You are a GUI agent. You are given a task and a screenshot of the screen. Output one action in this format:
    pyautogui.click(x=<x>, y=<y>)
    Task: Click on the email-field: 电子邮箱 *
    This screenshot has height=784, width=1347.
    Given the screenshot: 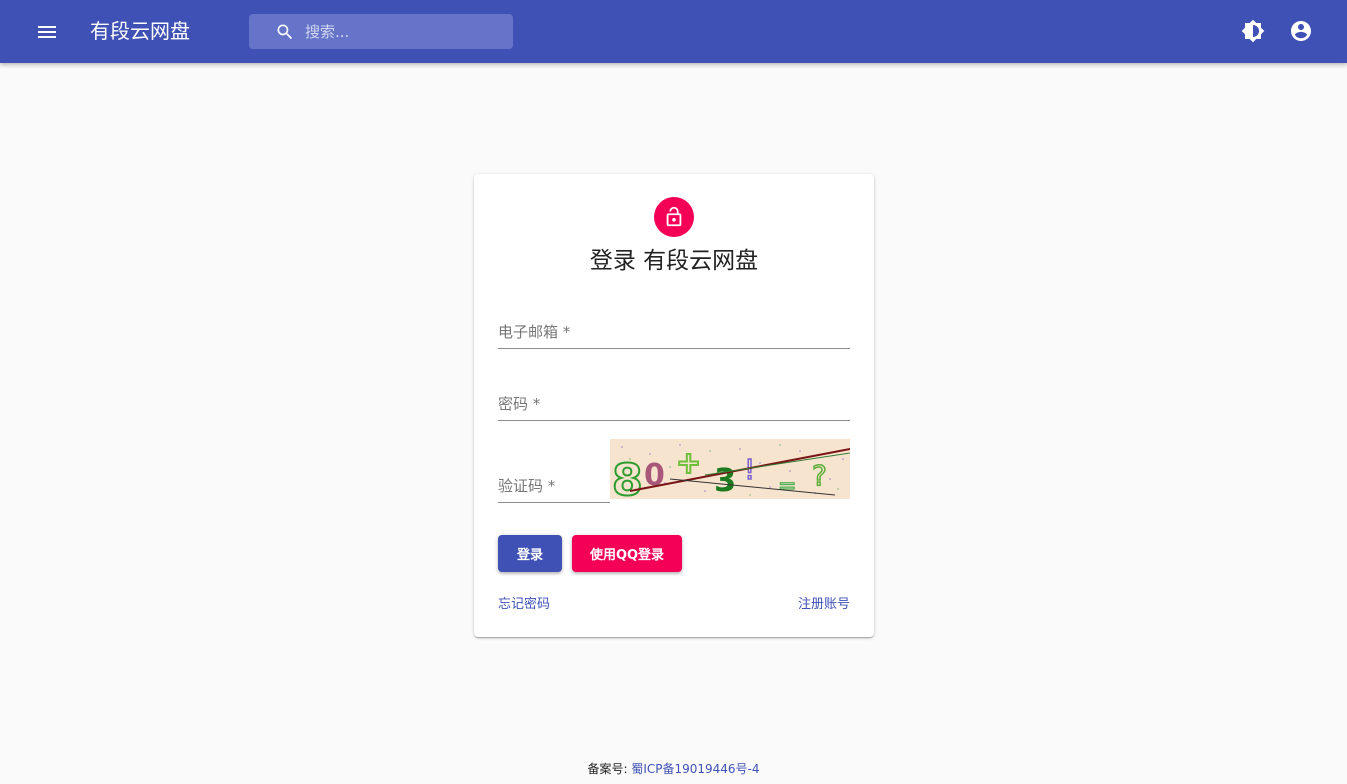 What is the action you would take?
    pyautogui.click(x=674, y=331)
    